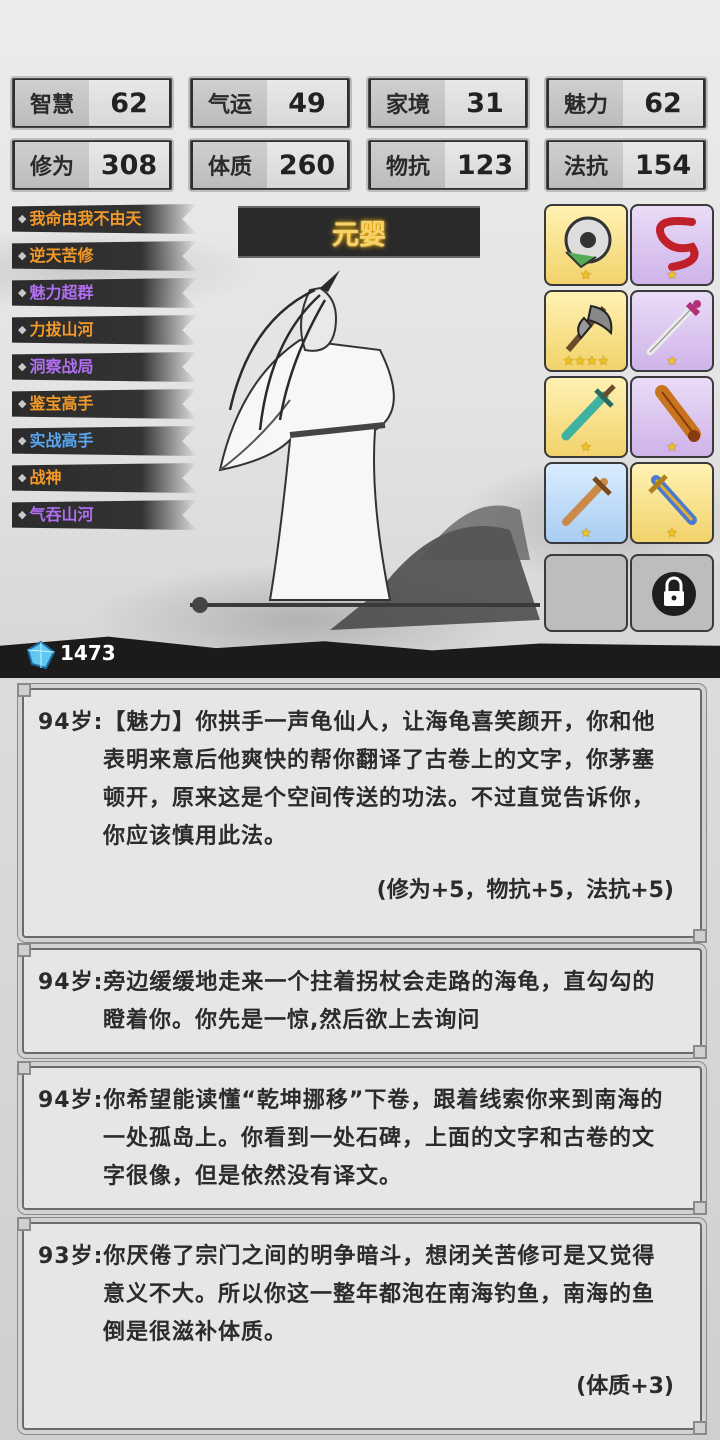 The width and height of the screenshot is (720, 1440). What do you see at coordinates (104, 515) in the screenshot?
I see `talent-item: ◆ 气吞山河` at bounding box center [104, 515].